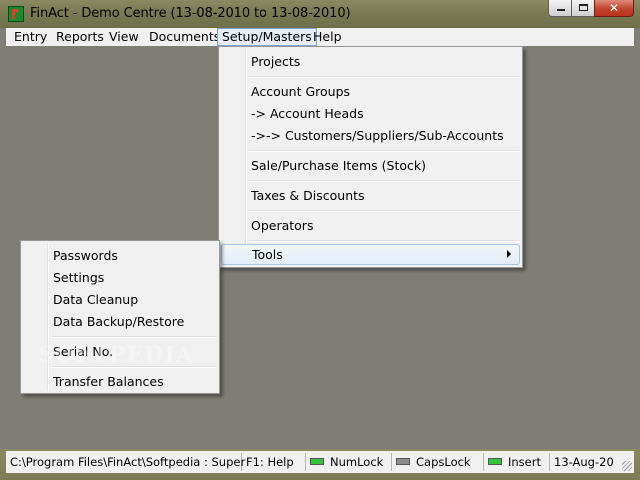 The width and height of the screenshot is (640, 480). I want to click on menu-item-account-heads: -> Account Heads, so click(370, 113).